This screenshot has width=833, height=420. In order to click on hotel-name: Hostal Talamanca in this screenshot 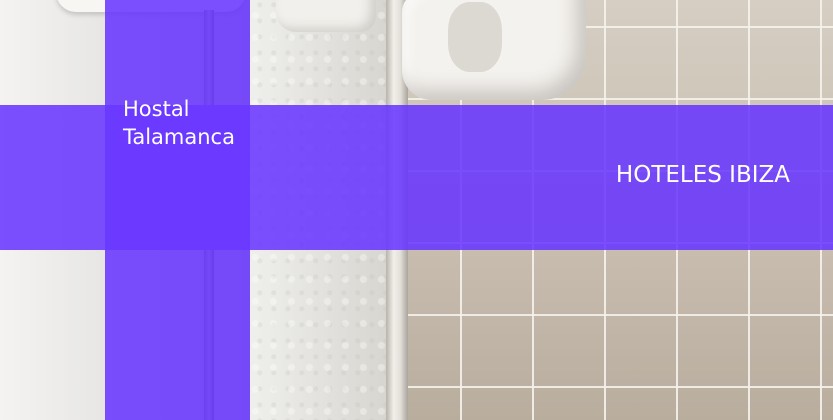, I will do `click(179, 123)`.